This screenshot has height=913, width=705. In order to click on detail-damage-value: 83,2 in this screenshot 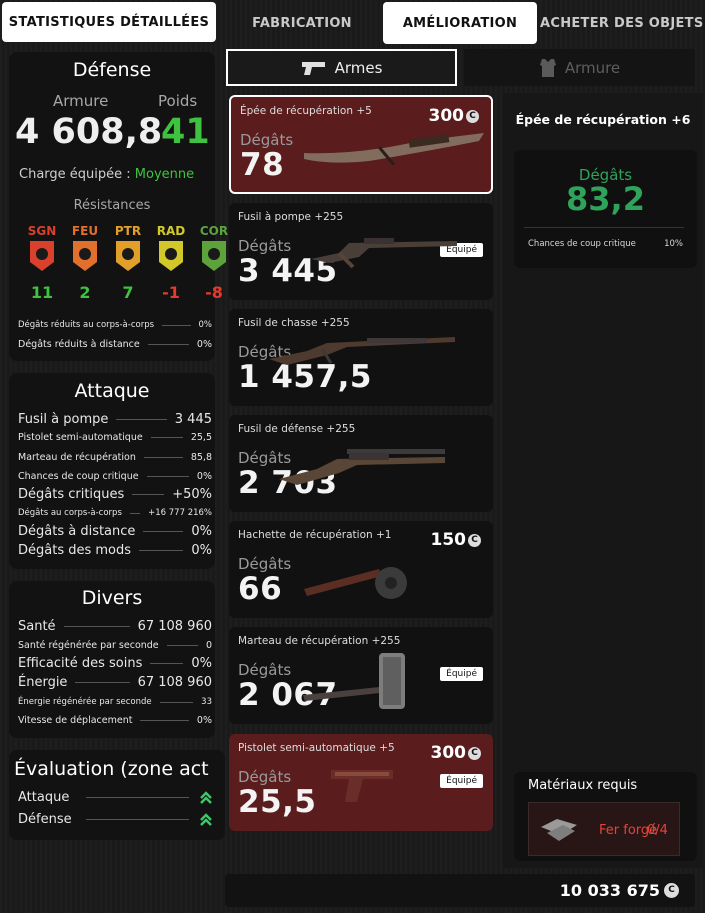, I will do `click(605, 199)`.